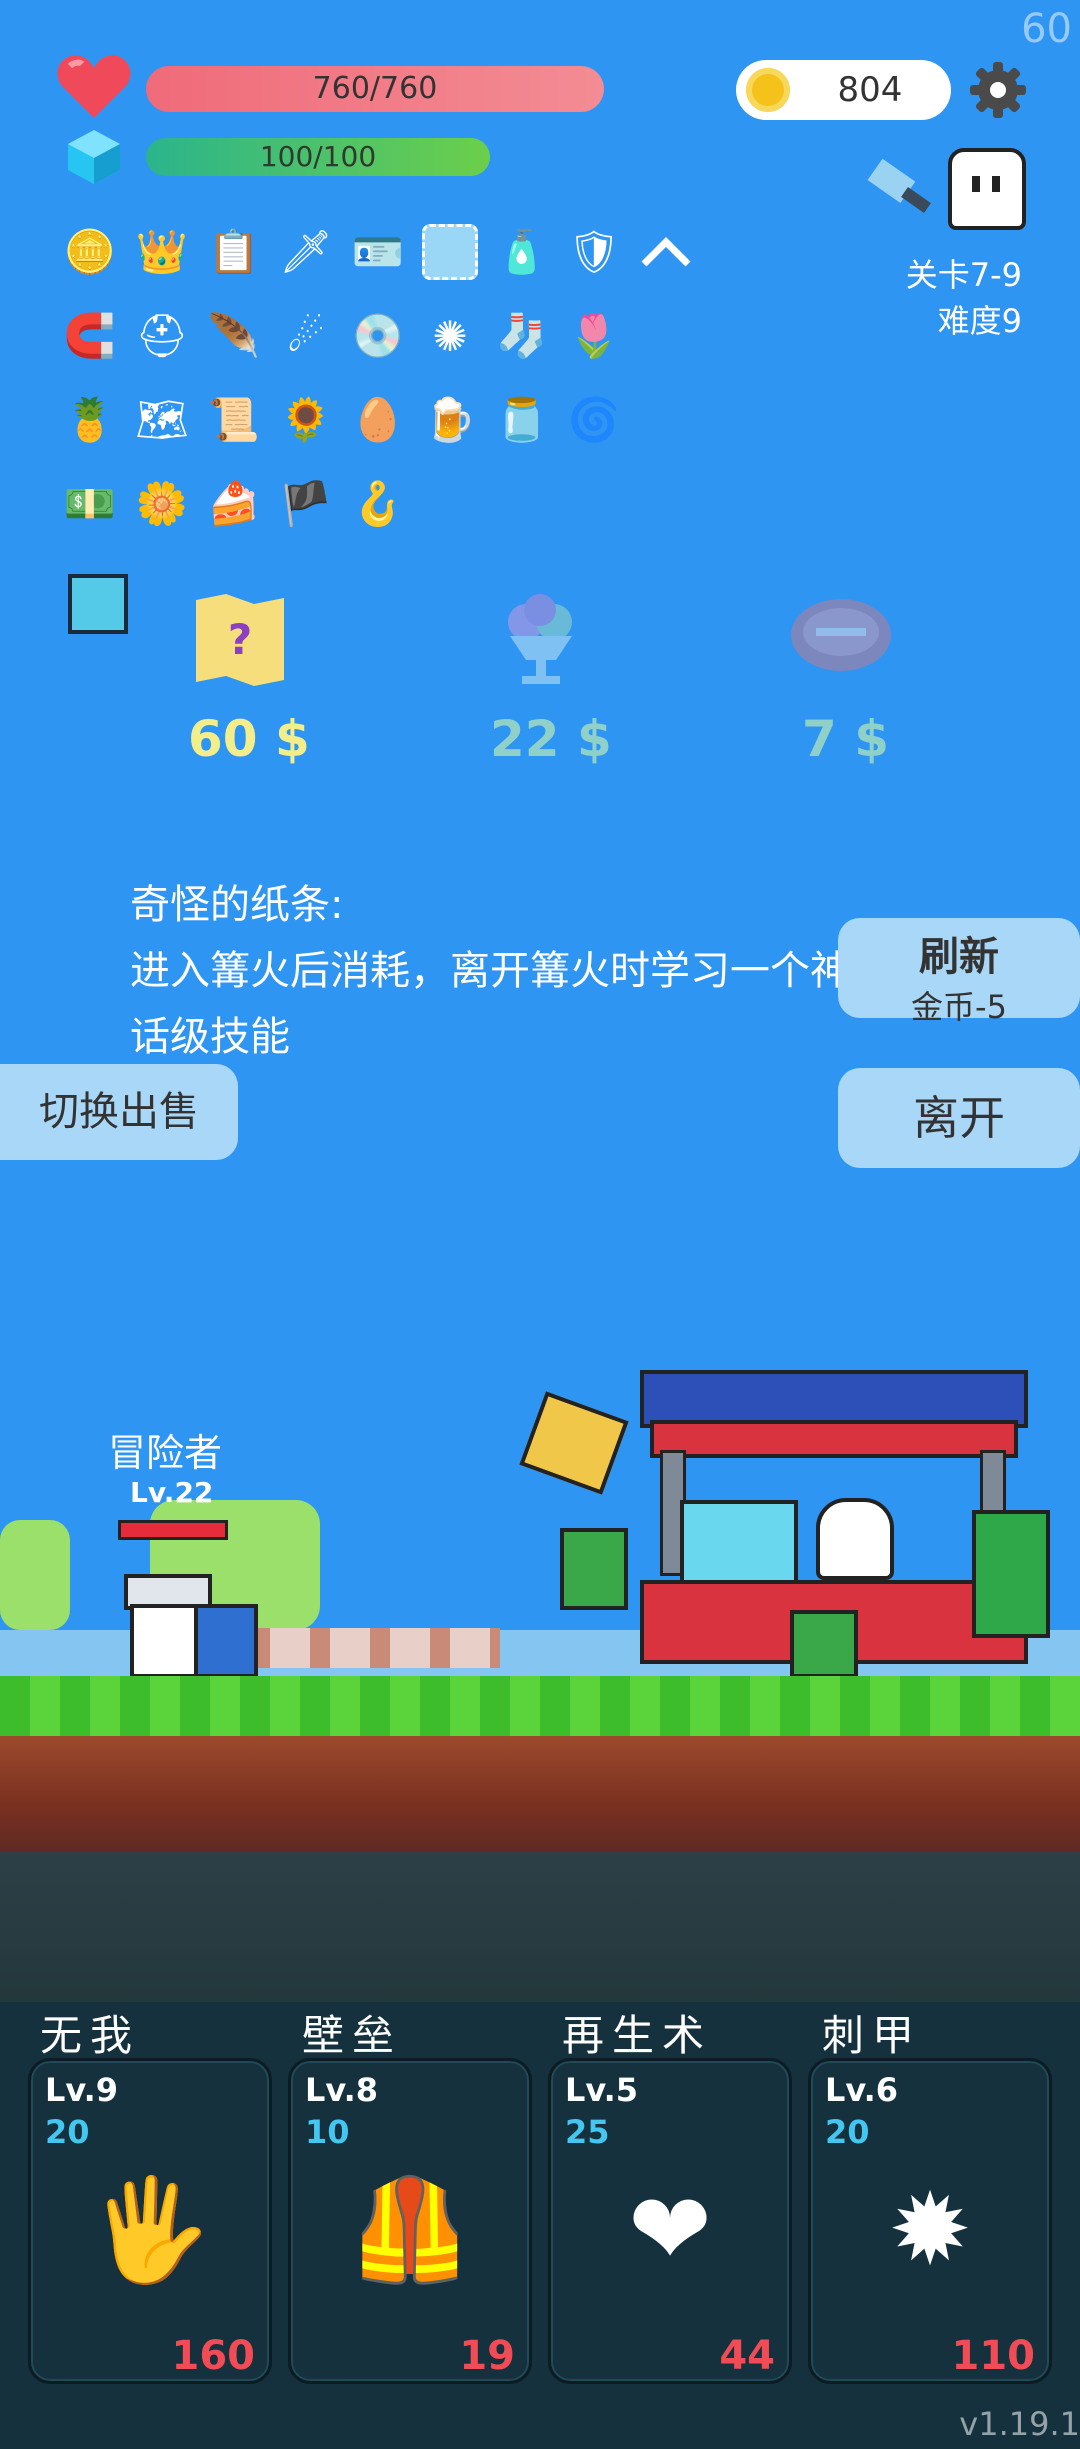  Describe the element at coordinates (637, 2035) in the screenshot. I see `skill-name-3: 再生术` at that location.